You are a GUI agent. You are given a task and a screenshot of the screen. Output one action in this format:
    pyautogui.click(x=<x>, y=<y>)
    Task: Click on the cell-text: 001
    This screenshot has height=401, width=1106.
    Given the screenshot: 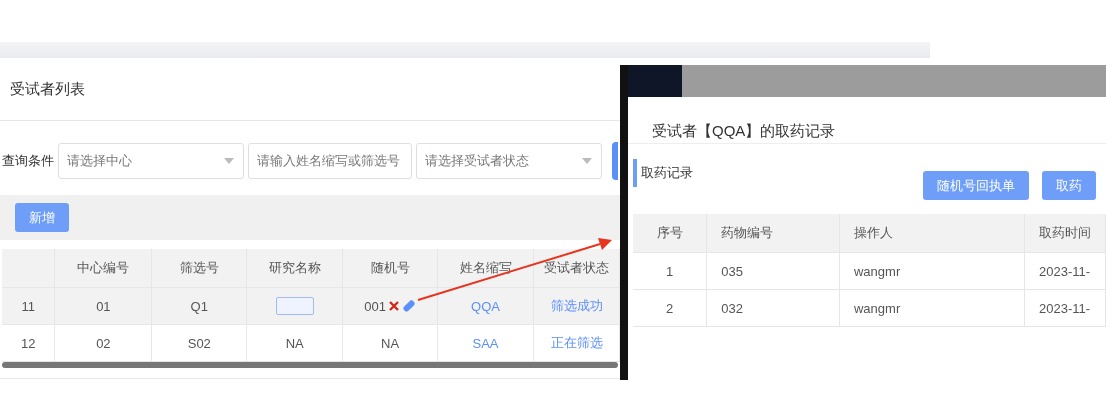 What is the action you would take?
    pyautogui.click(x=375, y=306)
    